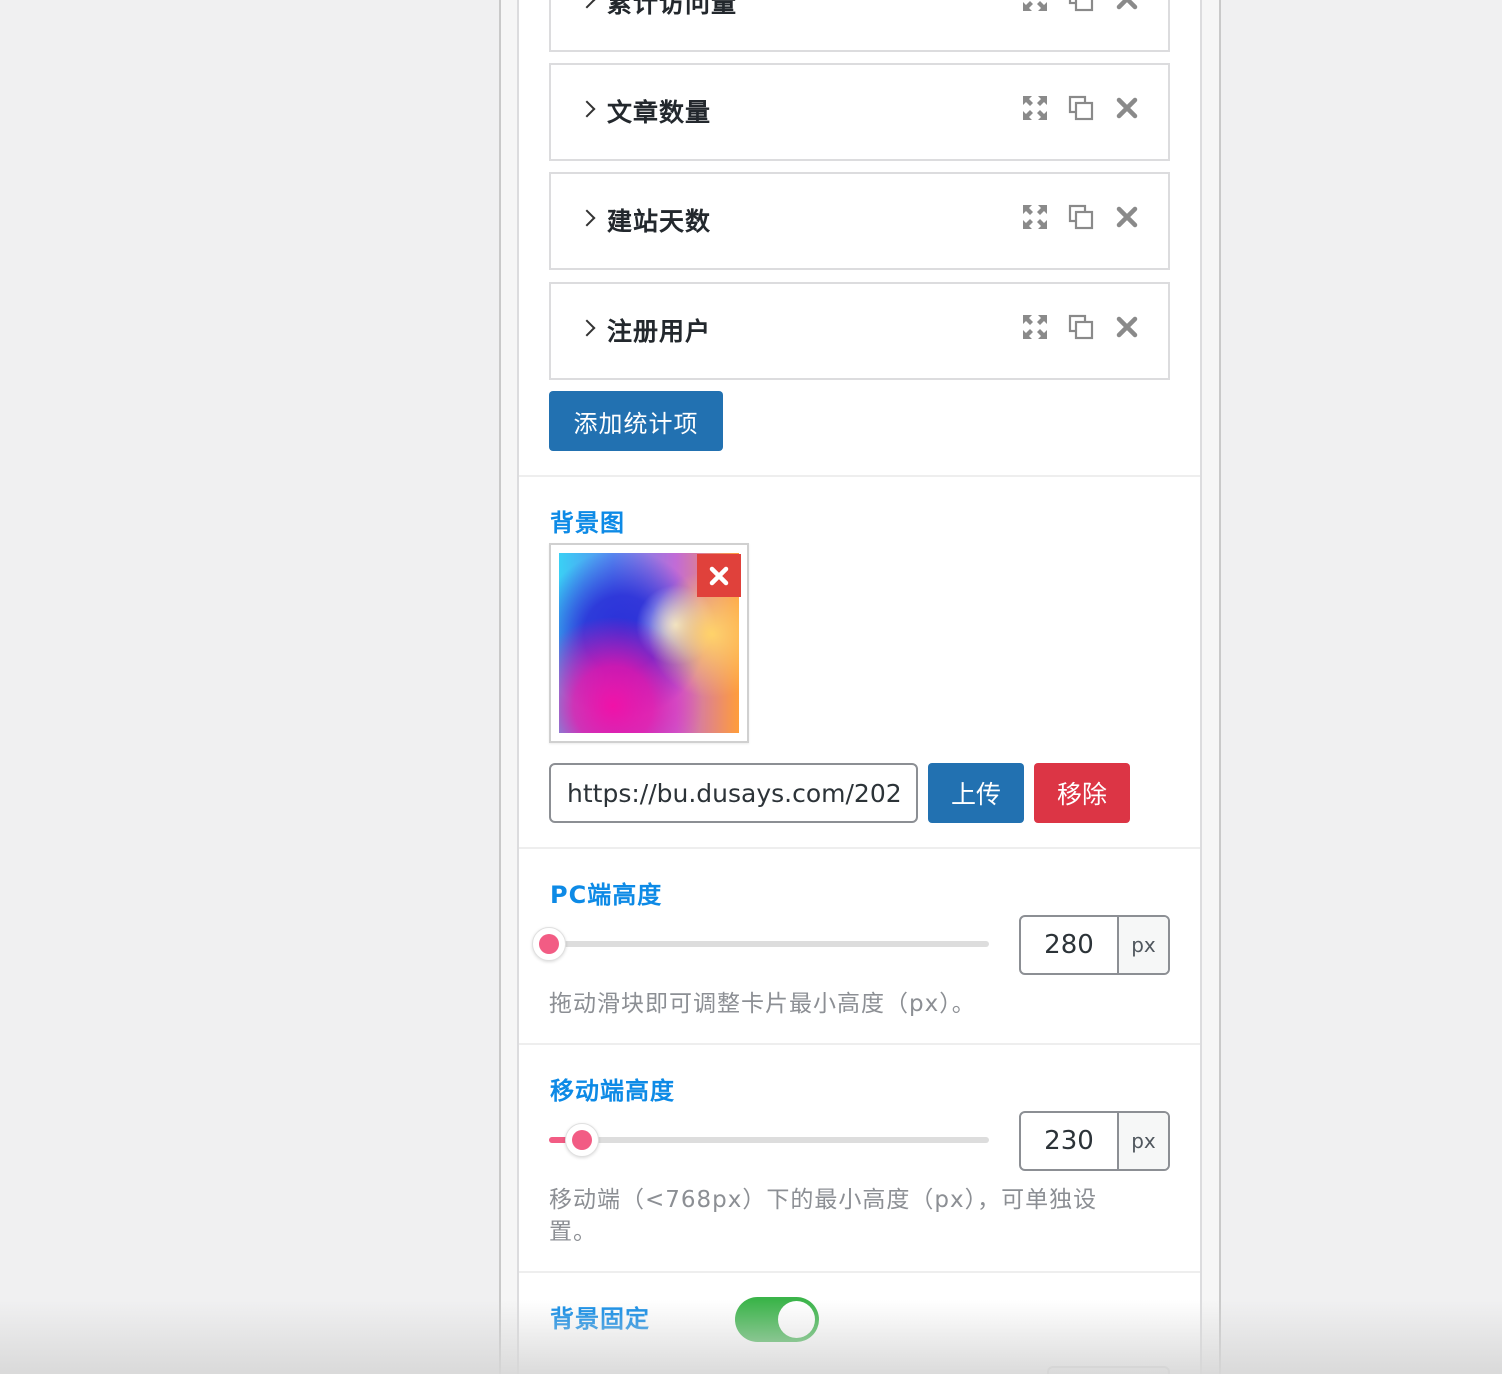  I want to click on pc-height-help: 拖动滑块即可调整卡片最小高度（px）。, so click(762, 1004).